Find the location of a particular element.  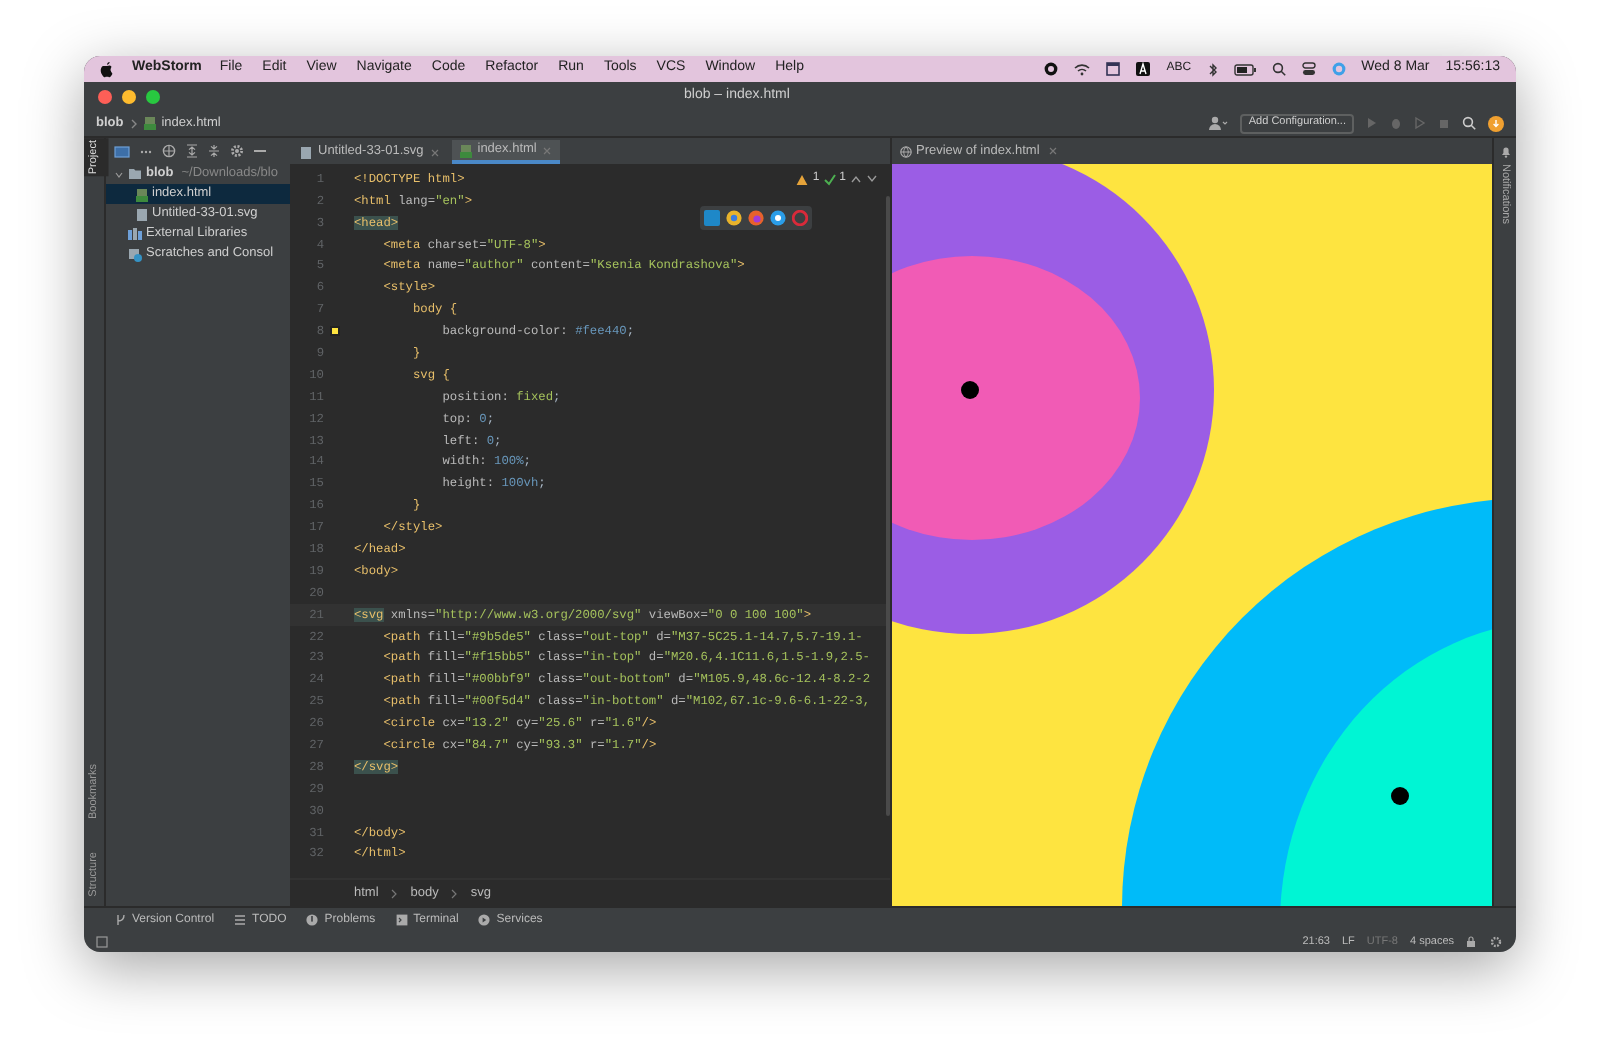

collapse-all-icon is located at coordinates (214, 151).